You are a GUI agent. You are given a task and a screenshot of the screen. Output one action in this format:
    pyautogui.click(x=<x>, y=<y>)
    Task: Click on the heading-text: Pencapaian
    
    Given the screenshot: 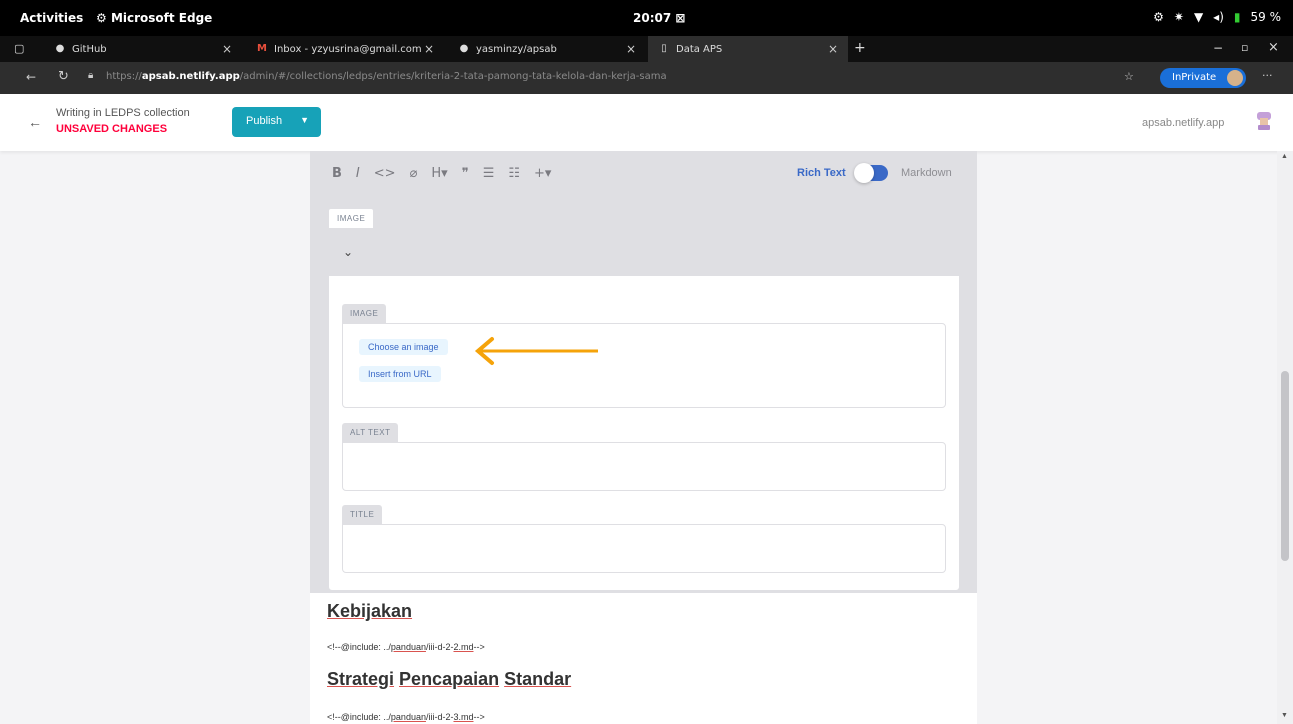 What is the action you would take?
    pyautogui.click(x=449, y=679)
    